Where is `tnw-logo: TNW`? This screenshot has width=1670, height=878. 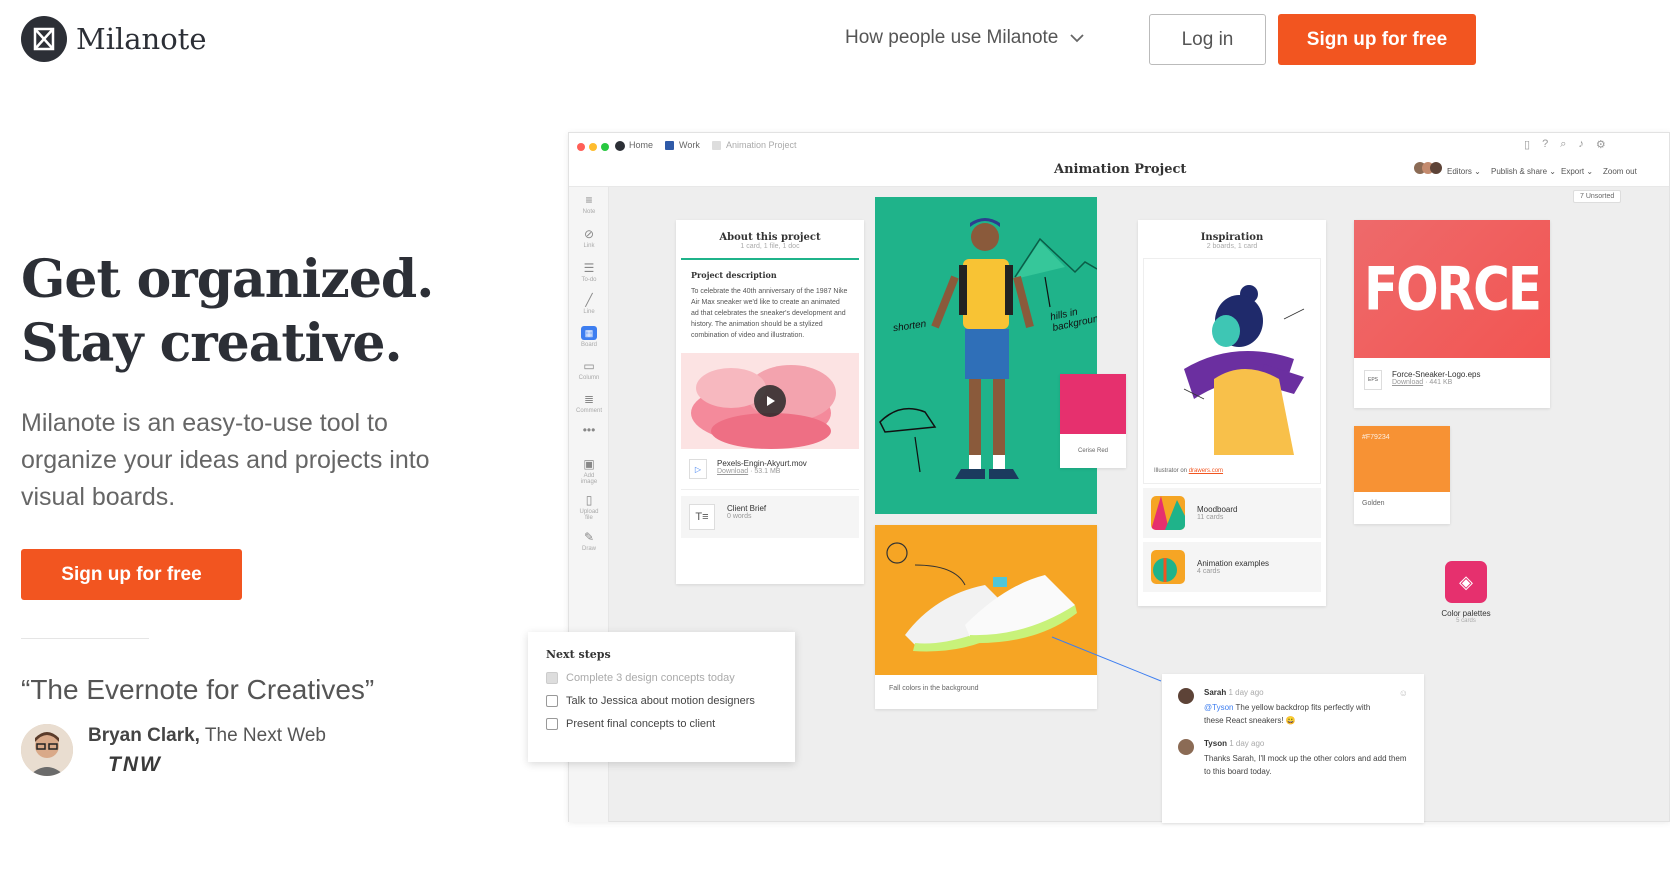
tnw-logo: TNW is located at coordinates (135, 764).